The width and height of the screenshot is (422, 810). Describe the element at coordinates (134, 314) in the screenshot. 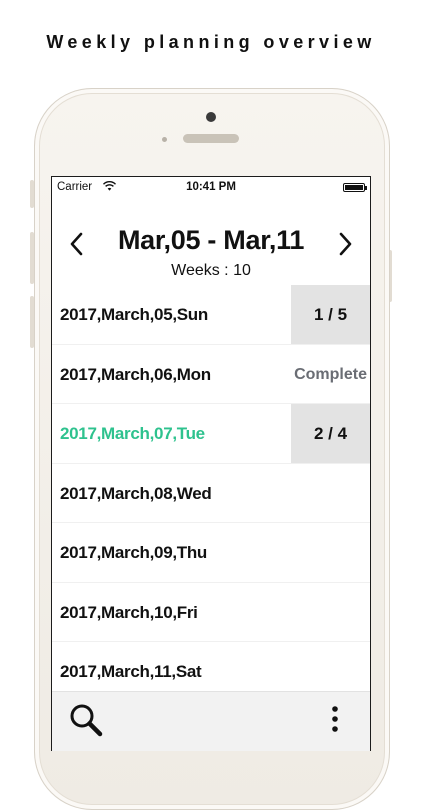

I see `day-label: 2017,March,05,Sun` at that location.